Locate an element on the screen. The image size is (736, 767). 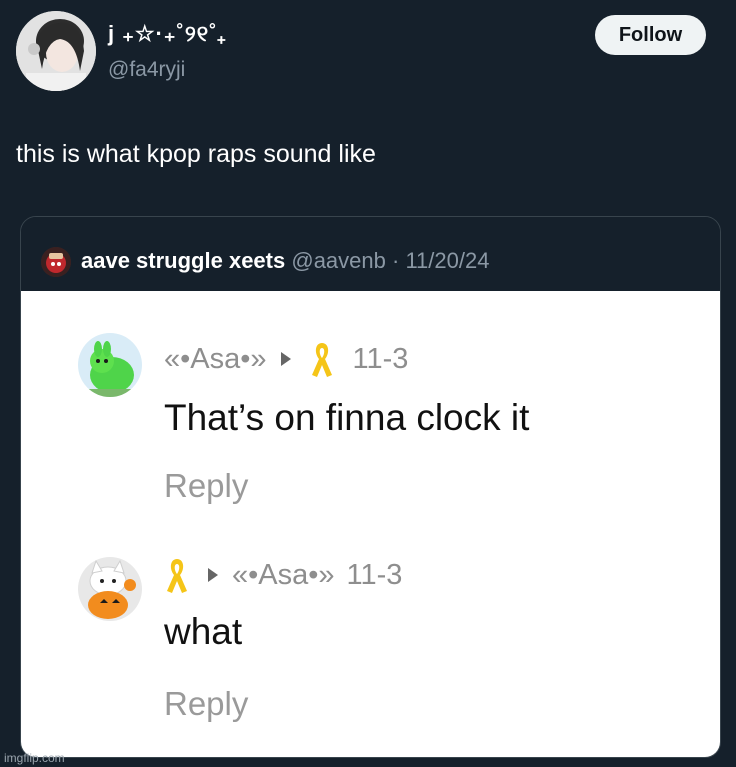
follow-button: Follow is located at coordinates (650, 35).